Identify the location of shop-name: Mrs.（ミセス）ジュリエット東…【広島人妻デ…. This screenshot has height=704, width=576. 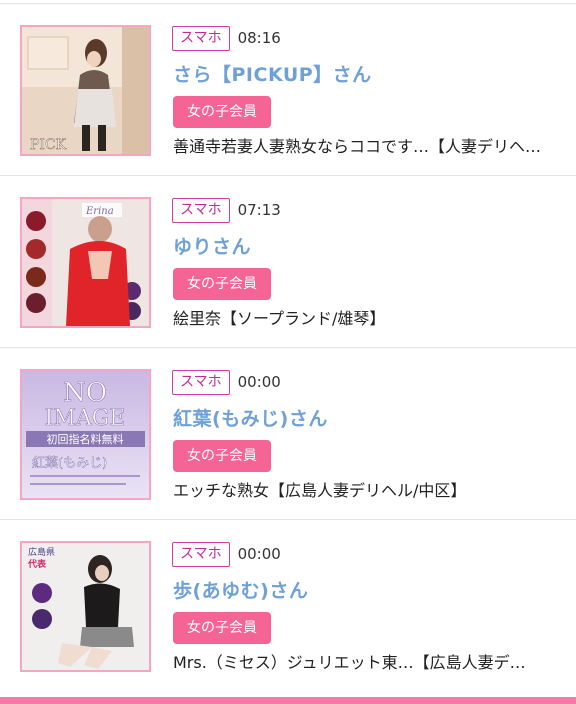
(349, 662).